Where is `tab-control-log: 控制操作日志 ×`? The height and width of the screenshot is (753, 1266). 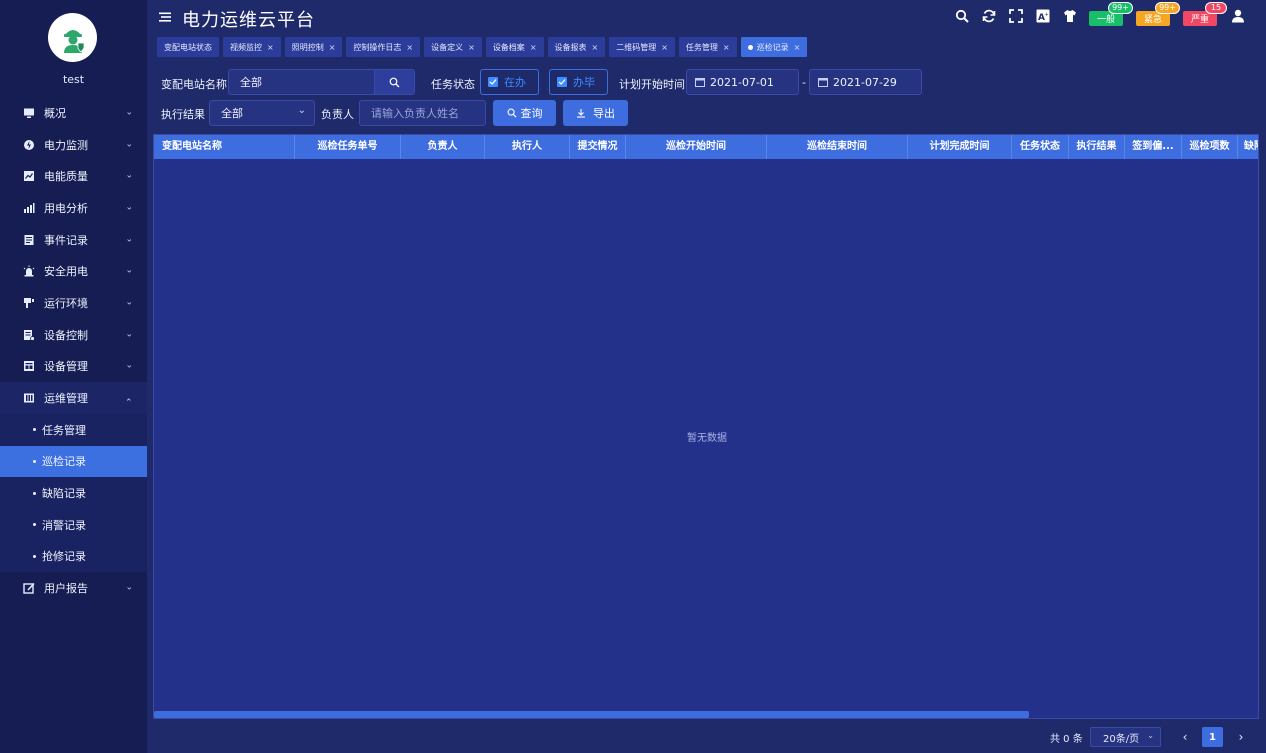 tab-control-log: 控制操作日志 × is located at coordinates (383, 47).